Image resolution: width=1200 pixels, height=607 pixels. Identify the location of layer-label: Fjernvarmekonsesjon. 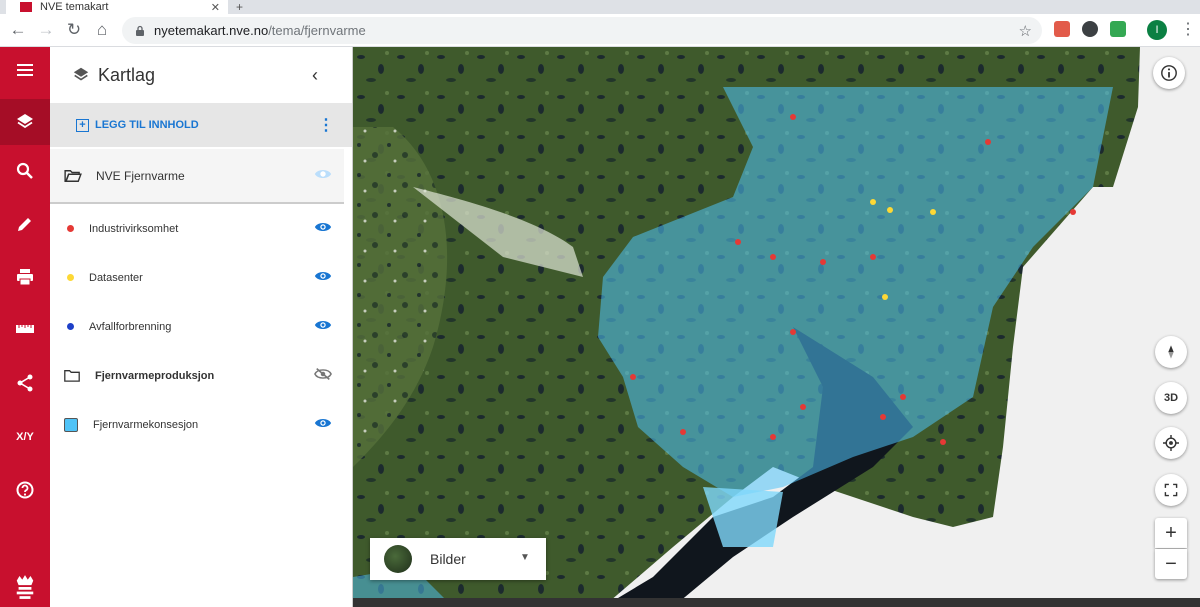
(146, 424).